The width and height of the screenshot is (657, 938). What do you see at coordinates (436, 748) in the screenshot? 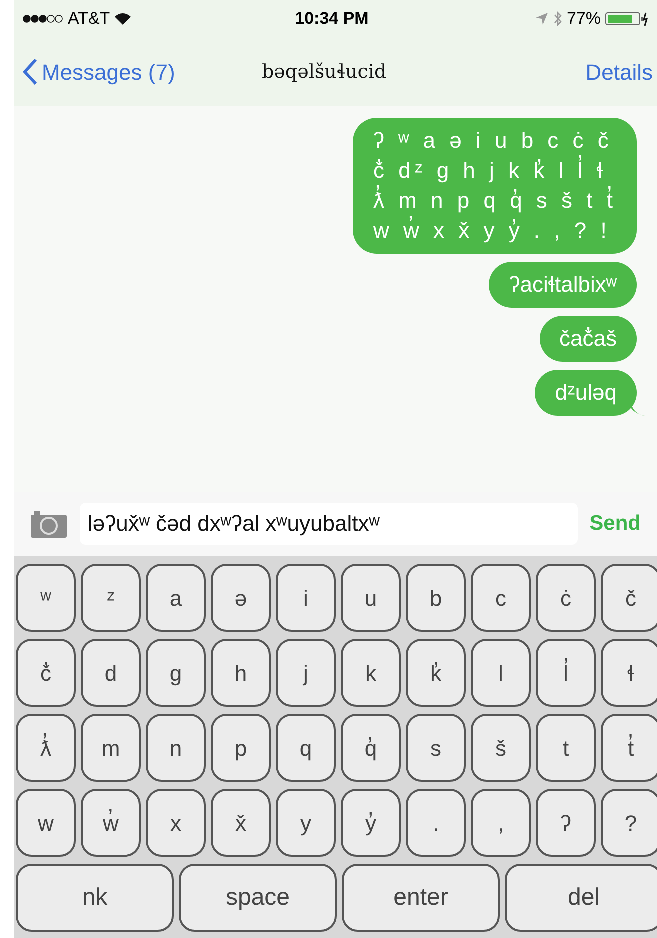
I see `keyboard-key: s` at bounding box center [436, 748].